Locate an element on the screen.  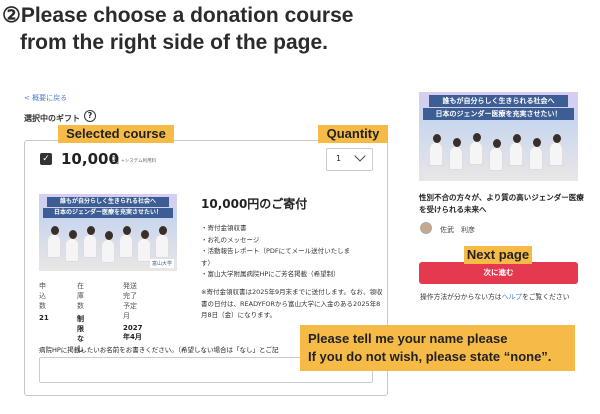
course-detail-title: 10,000円のご寄付 is located at coordinates (254, 204).